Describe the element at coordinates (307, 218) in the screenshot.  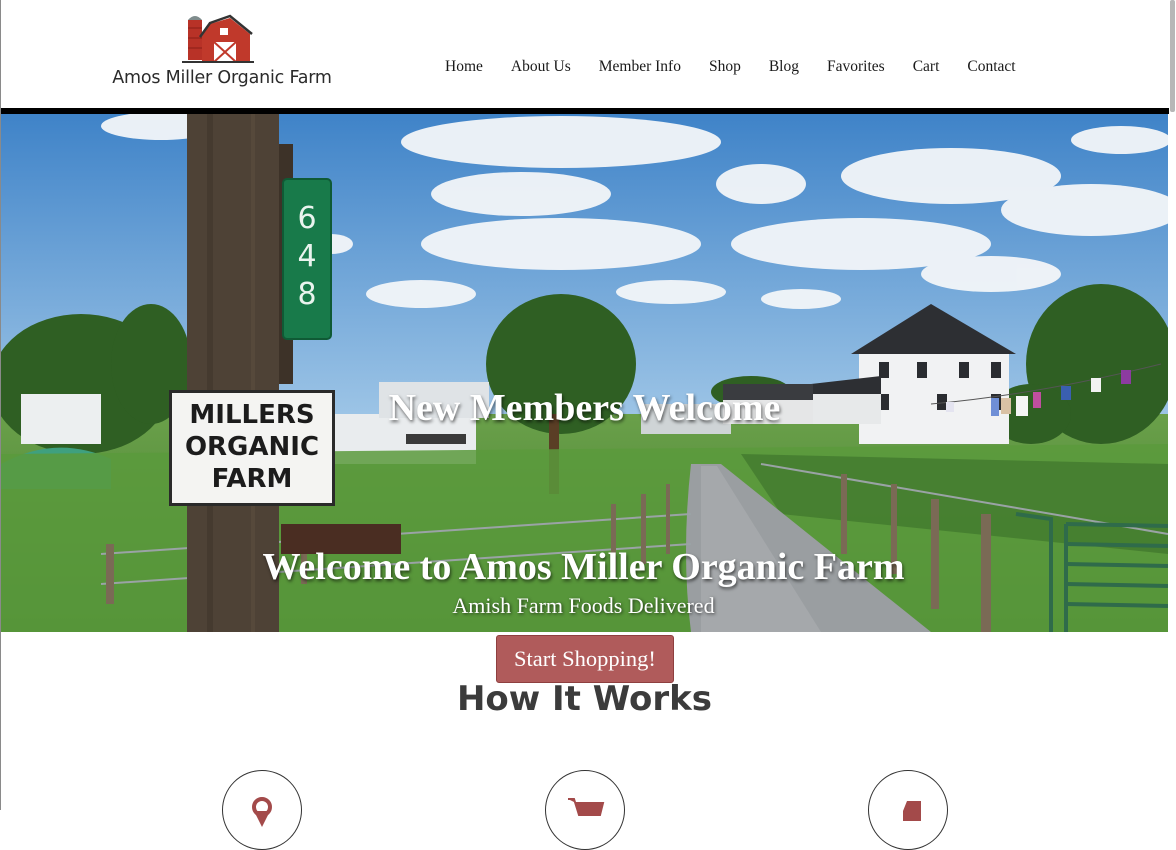
I see `address-digit: 6` at that location.